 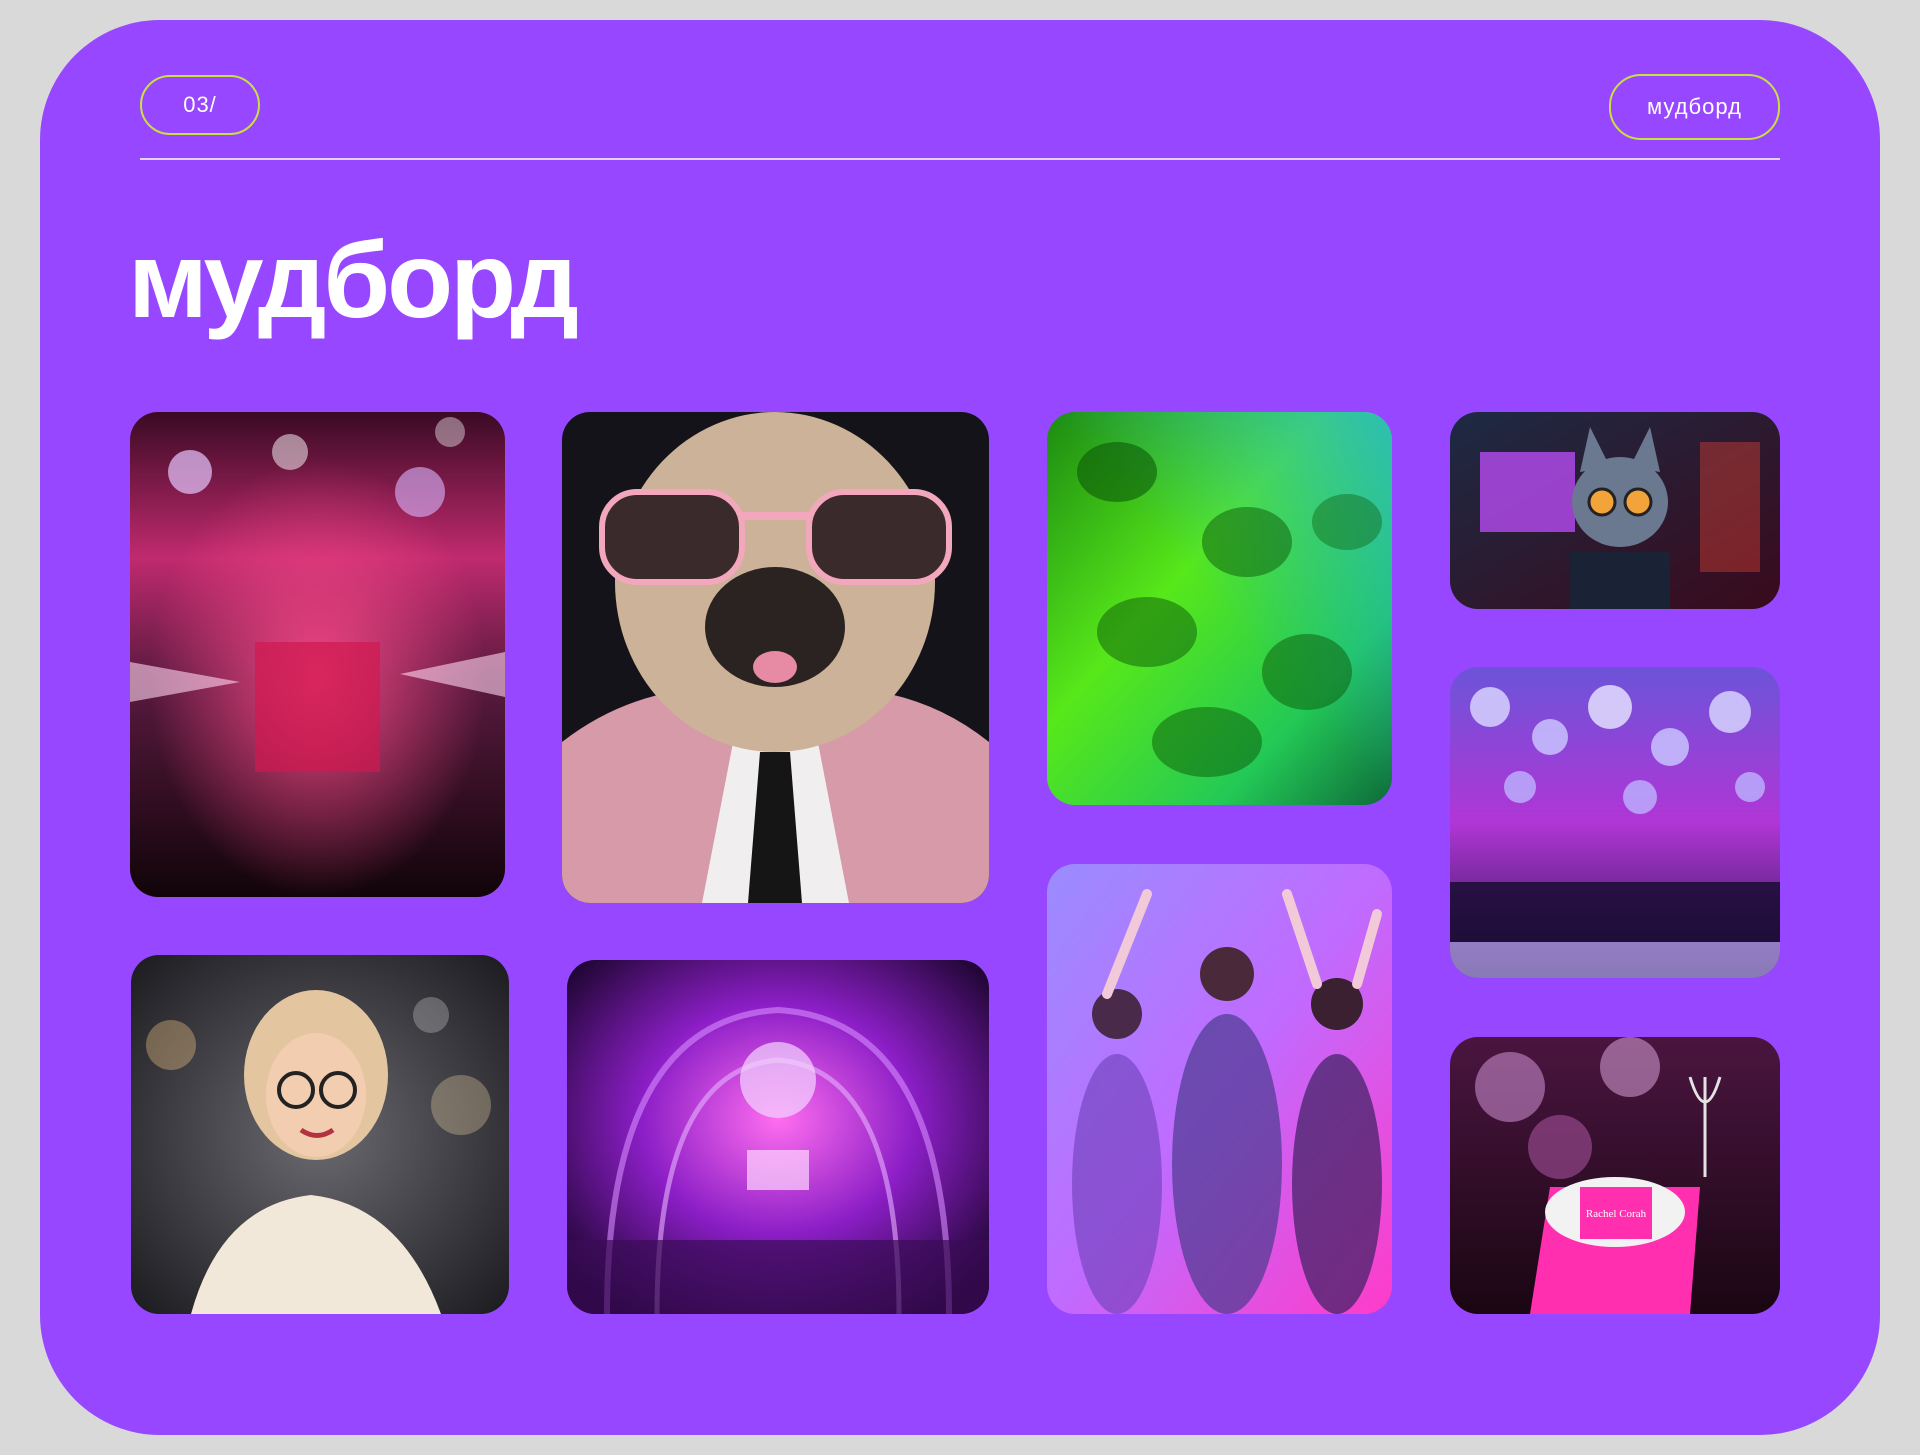 What do you see at coordinates (1615, 822) in the screenshot?
I see `image-silver-balloons-hall` at bounding box center [1615, 822].